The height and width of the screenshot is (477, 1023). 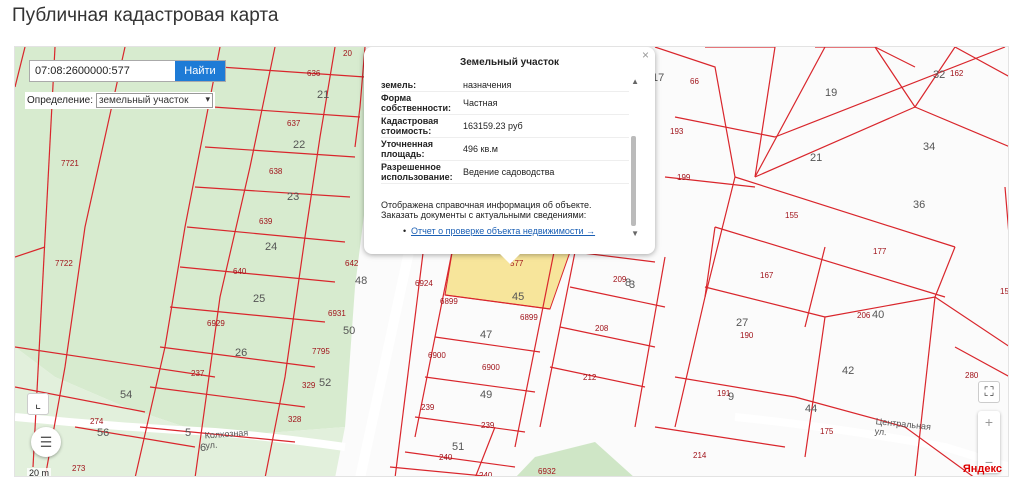 I want to click on block-number-label: 23, so click(x=293, y=197).